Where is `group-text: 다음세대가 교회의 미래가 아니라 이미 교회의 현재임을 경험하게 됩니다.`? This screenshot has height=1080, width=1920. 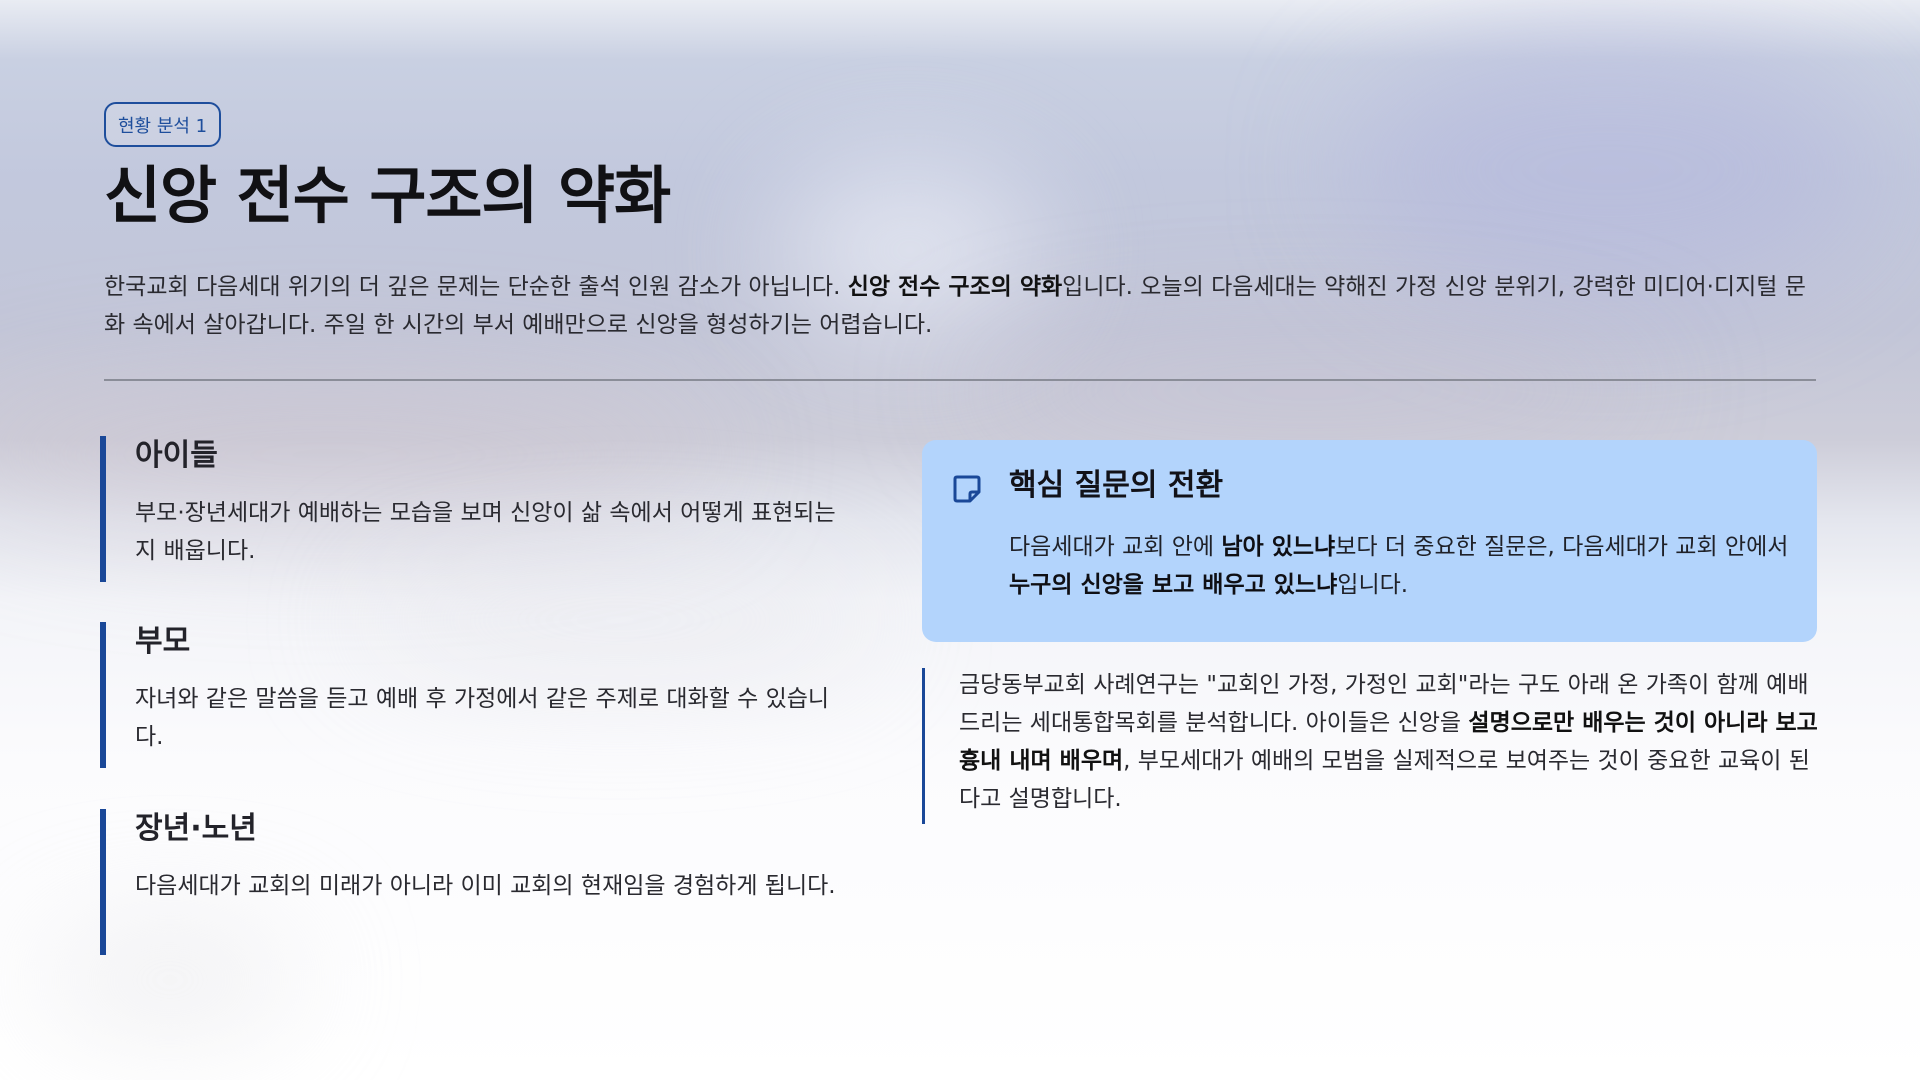 group-text: 다음세대가 교회의 미래가 아니라 이미 교회의 현재임을 경험하게 됩니다. is located at coordinates (485, 886).